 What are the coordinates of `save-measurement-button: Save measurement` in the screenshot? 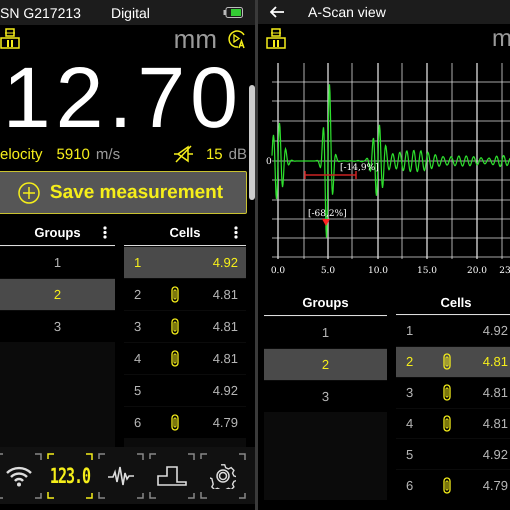 It's located at (123, 192).